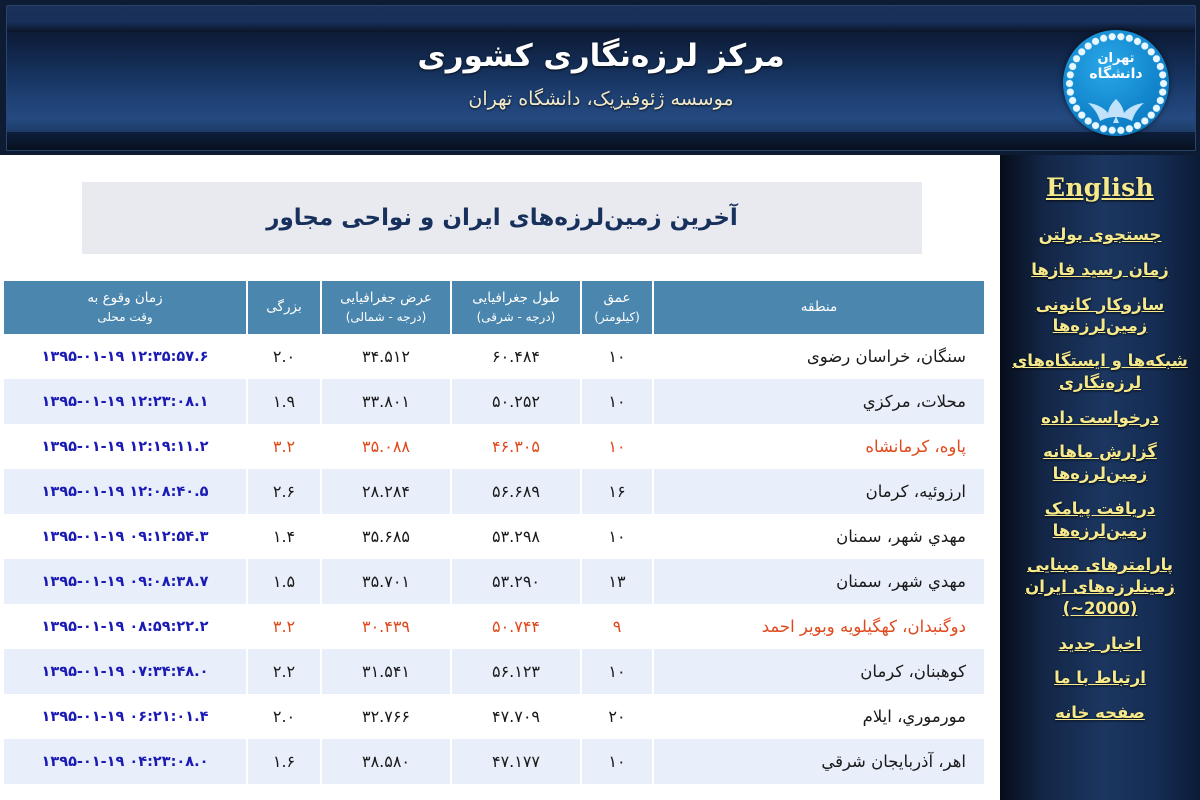  Describe the element at coordinates (284, 491) in the screenshot. I see `cell-magnitude: ۲.۶` at that location.